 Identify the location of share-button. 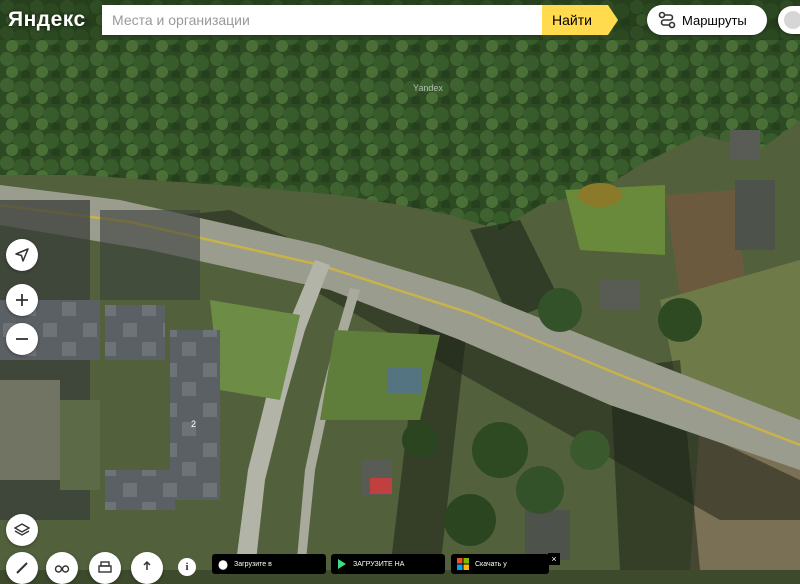
(147, 568).